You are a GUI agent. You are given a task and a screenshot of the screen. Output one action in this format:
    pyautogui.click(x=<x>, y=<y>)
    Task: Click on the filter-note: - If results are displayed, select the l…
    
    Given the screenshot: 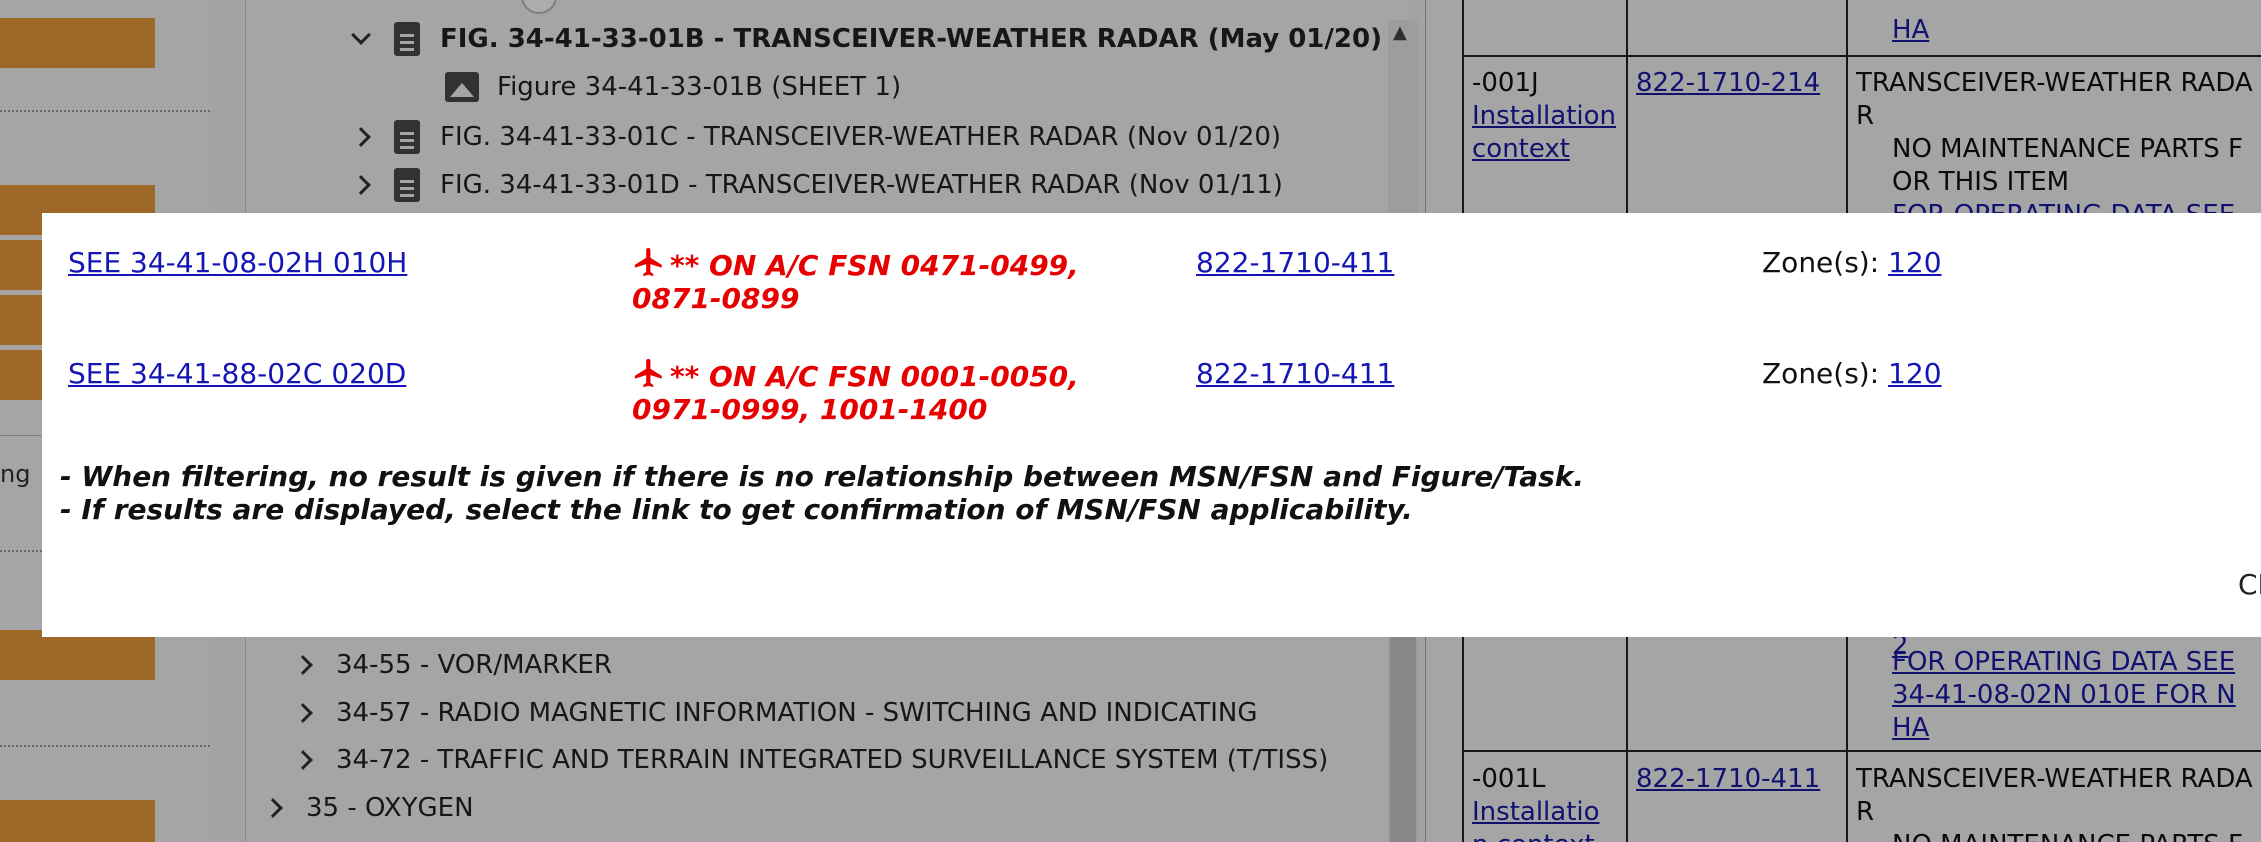 What is the action you would take?
    pyautogui.click(x=736, y=509)
    